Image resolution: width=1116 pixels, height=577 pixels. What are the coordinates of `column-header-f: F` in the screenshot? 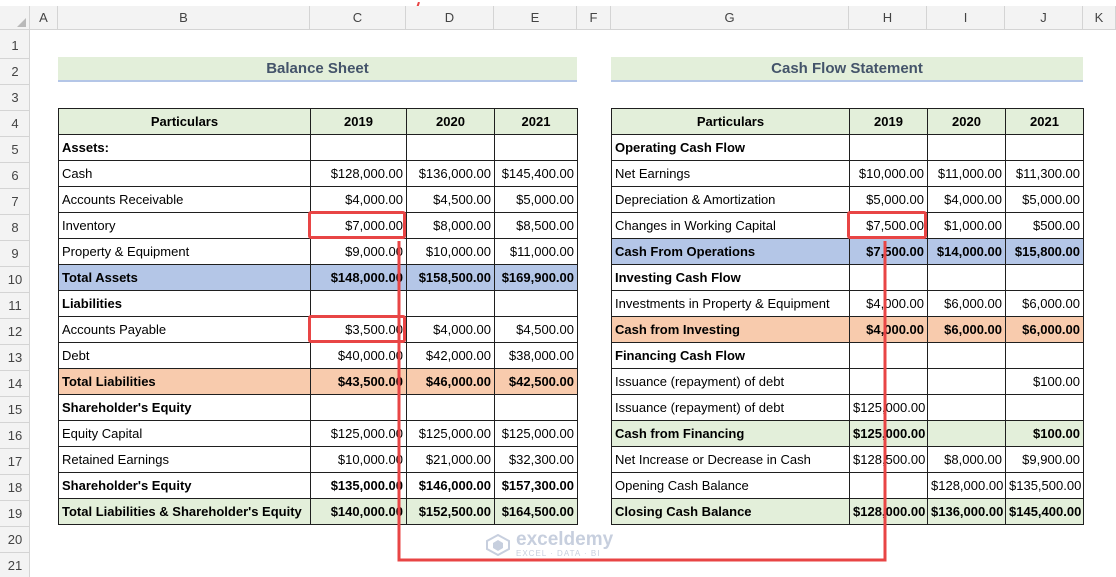 It's located at (594, 18).